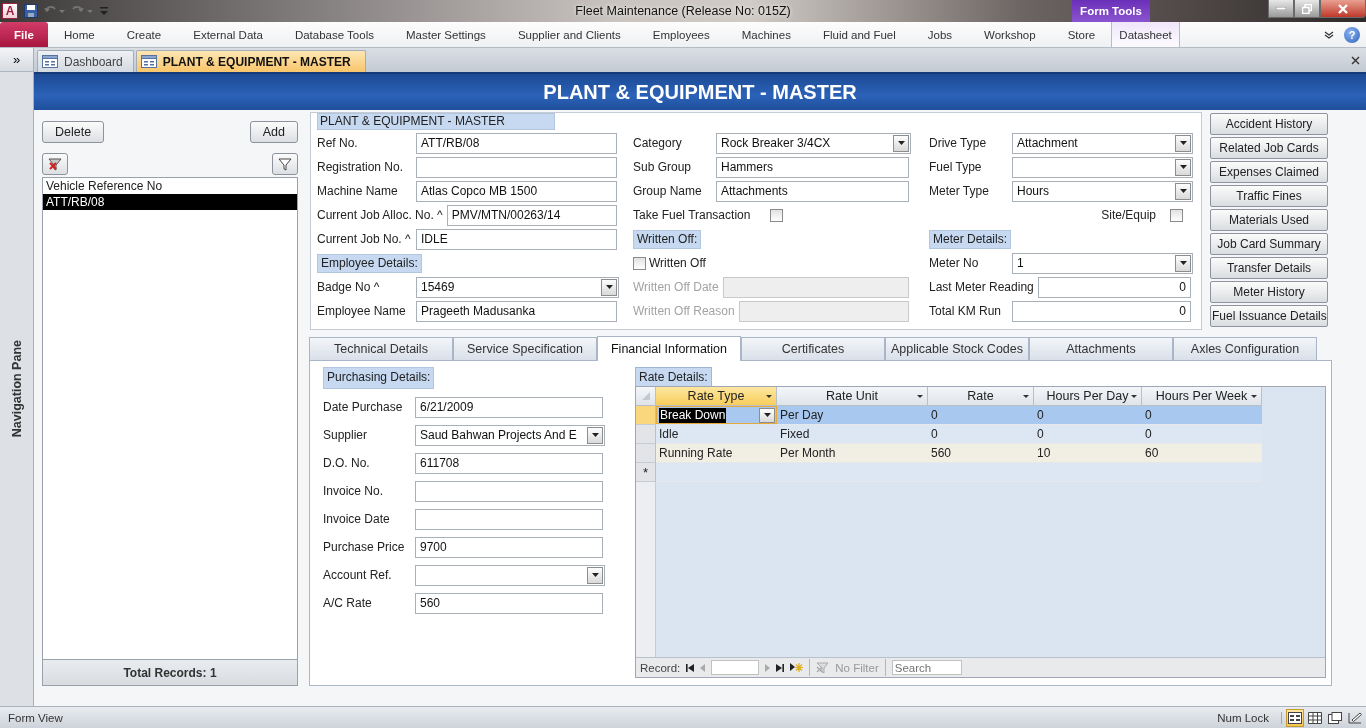 Image resolution: width=1366 pixels, height=728 pixels. Describe the element at coordinates (690, 667) in the screenshot. I see `first-record-icon` at that location.